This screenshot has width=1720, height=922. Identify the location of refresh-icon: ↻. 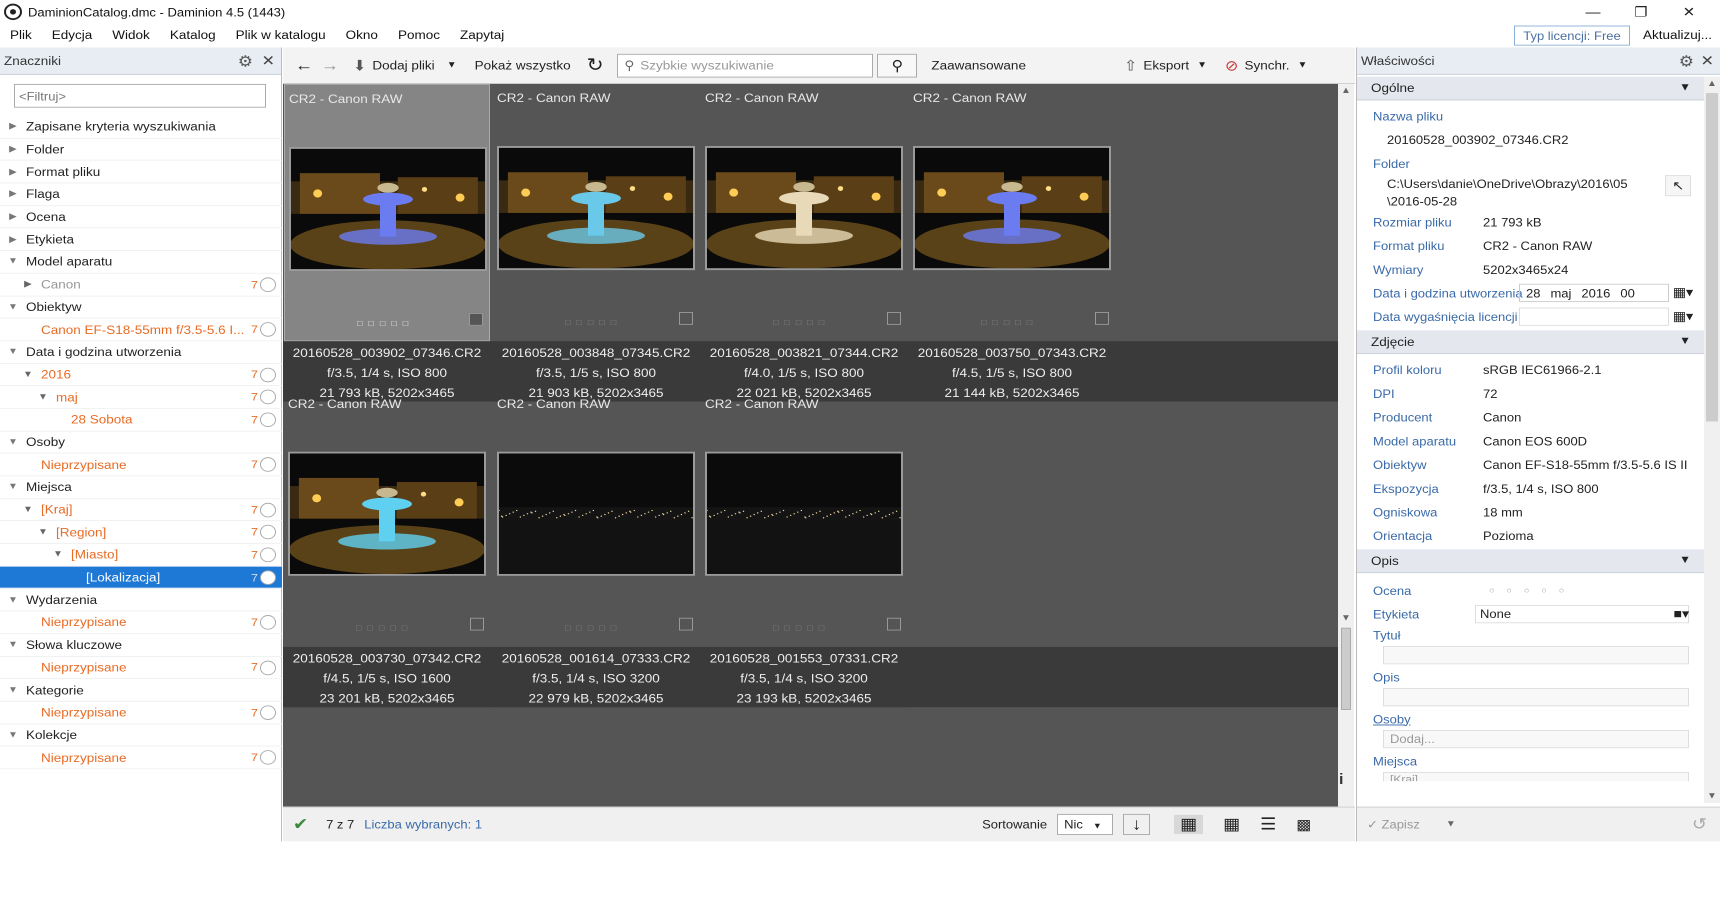
(595, 65).